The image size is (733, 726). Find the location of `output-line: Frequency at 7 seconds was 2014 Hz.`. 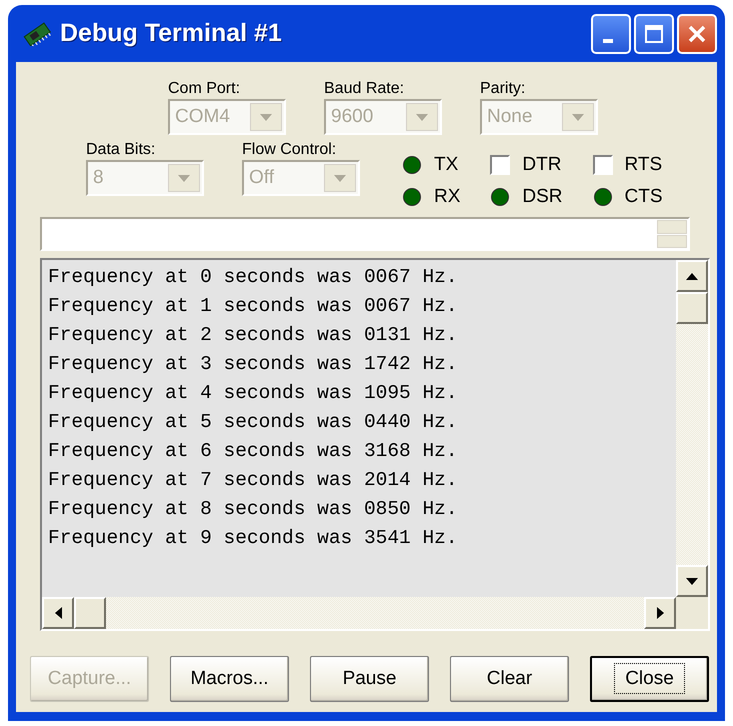

output-line: Frequency at 7 seconds was 2014 Hz. is located at coordinates (253, 480).